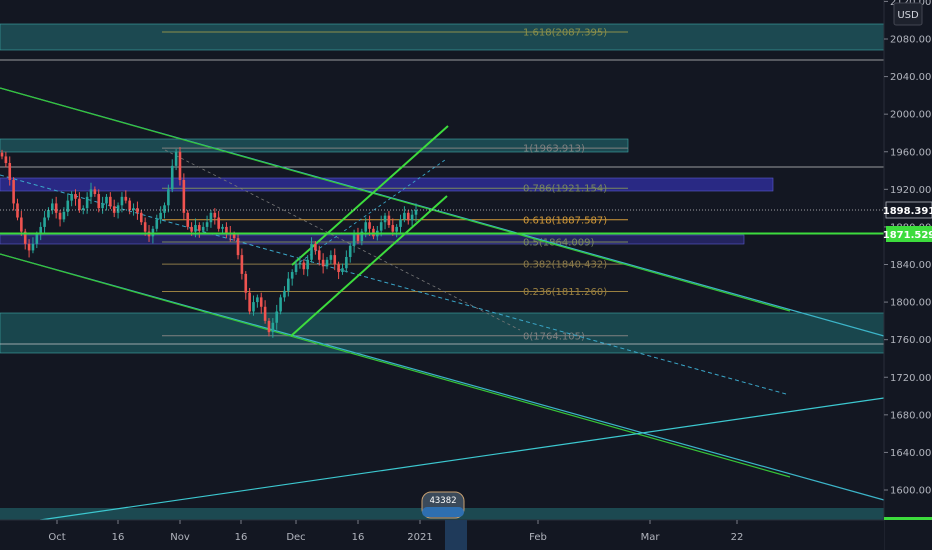 The width and height of the screenshot is (932, 550). I want to click on price-tick-label: 2080.000, so click(911, 40).